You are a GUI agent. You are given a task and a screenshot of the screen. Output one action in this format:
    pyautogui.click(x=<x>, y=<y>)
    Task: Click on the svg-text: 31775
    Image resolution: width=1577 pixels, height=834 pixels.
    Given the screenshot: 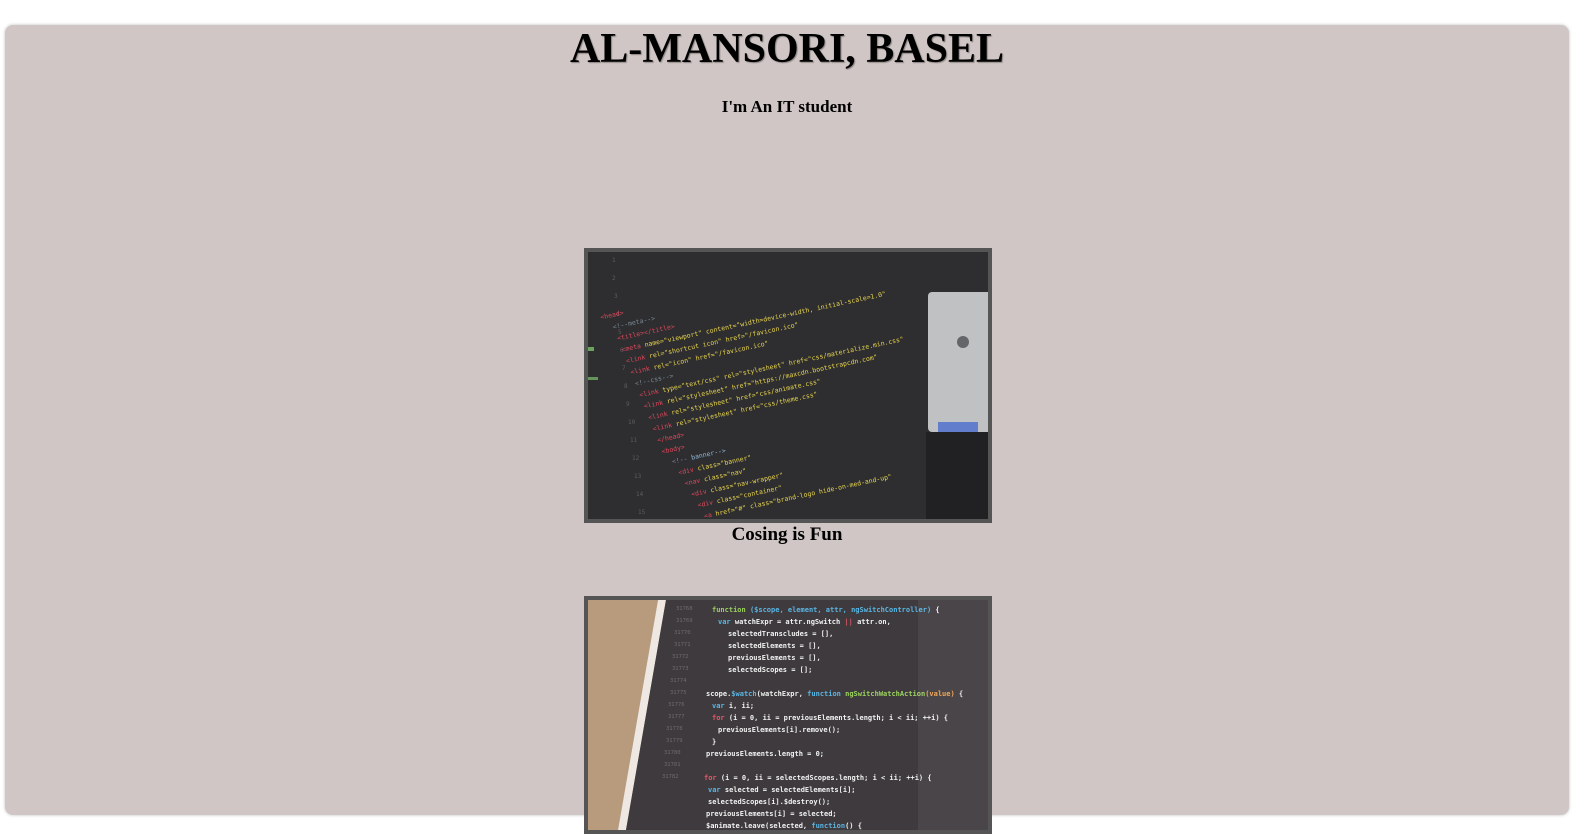 What is the action you would take?
    pyautogui.click(x=678, y=693)
    